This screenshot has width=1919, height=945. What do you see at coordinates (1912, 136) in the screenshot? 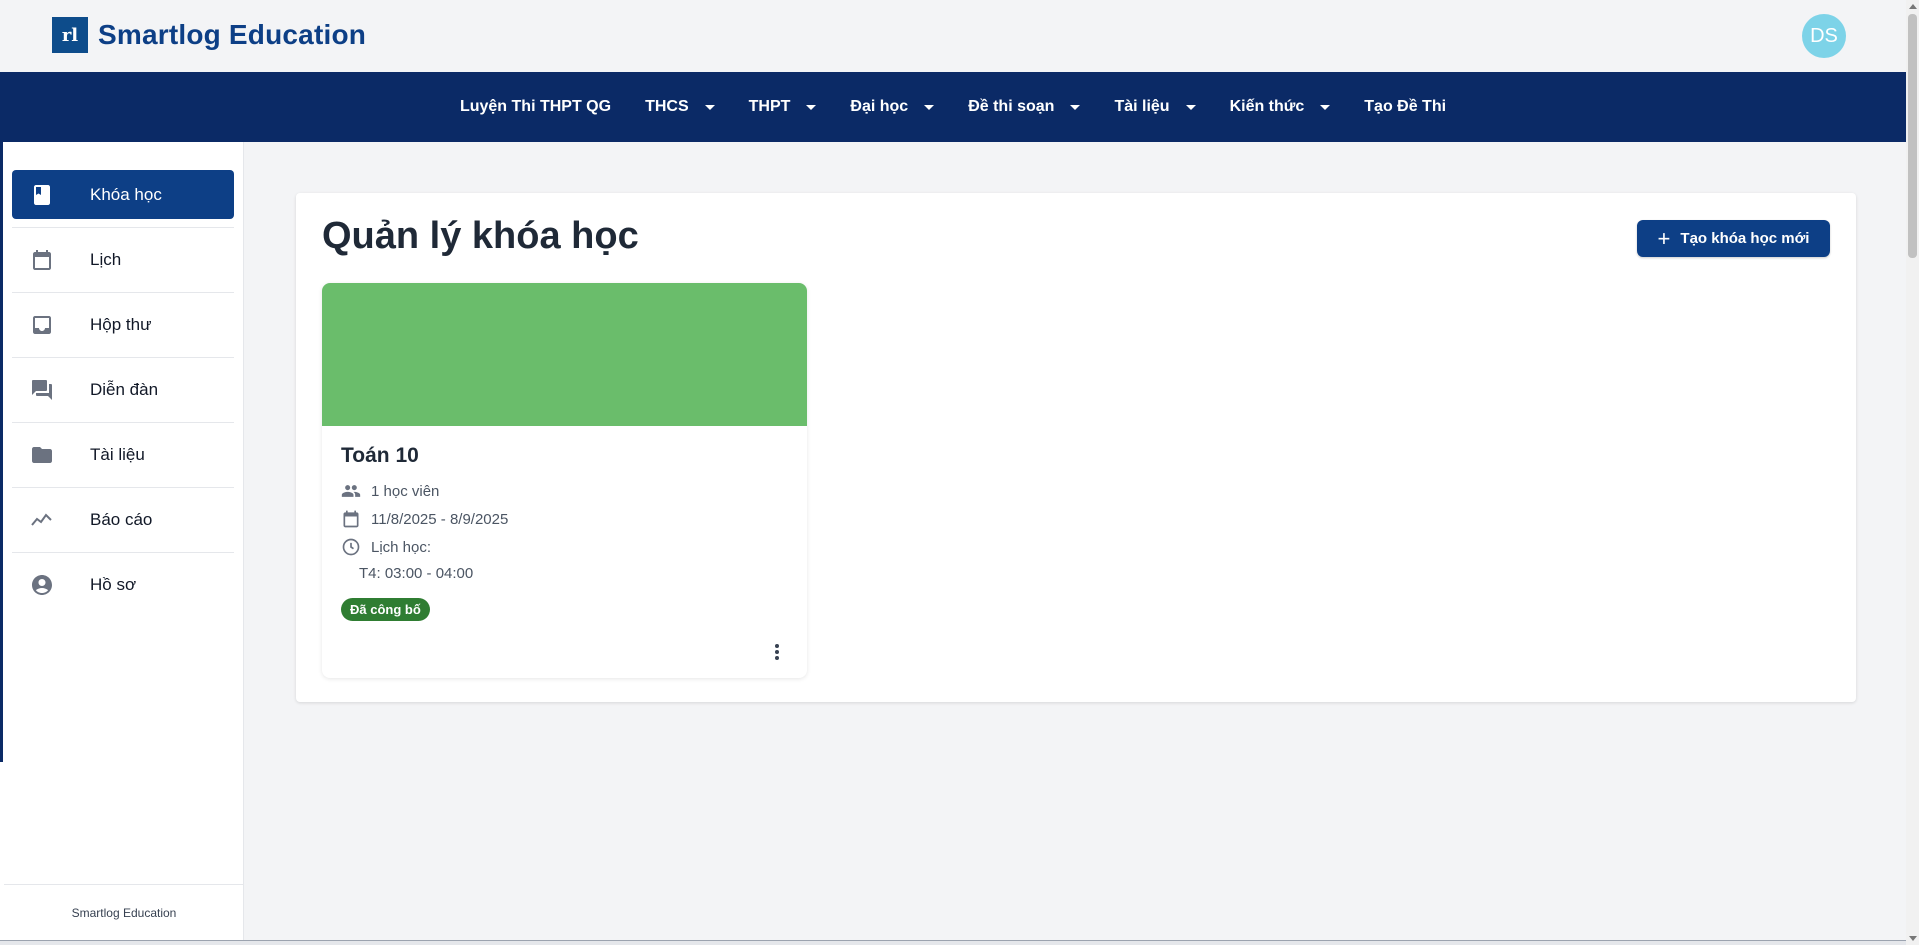
I see `scrollbar-thumb` at bounding box center [1912, 136].